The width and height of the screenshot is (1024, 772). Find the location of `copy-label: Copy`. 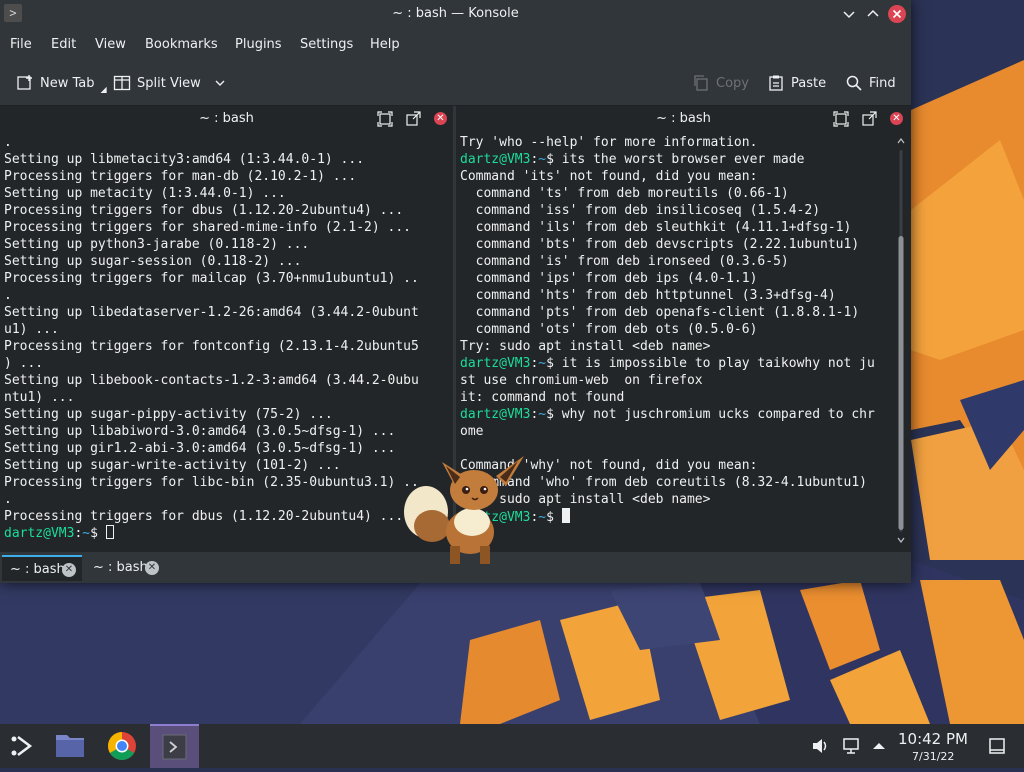

copy-label: Copy is located at coordinates (732, 83).